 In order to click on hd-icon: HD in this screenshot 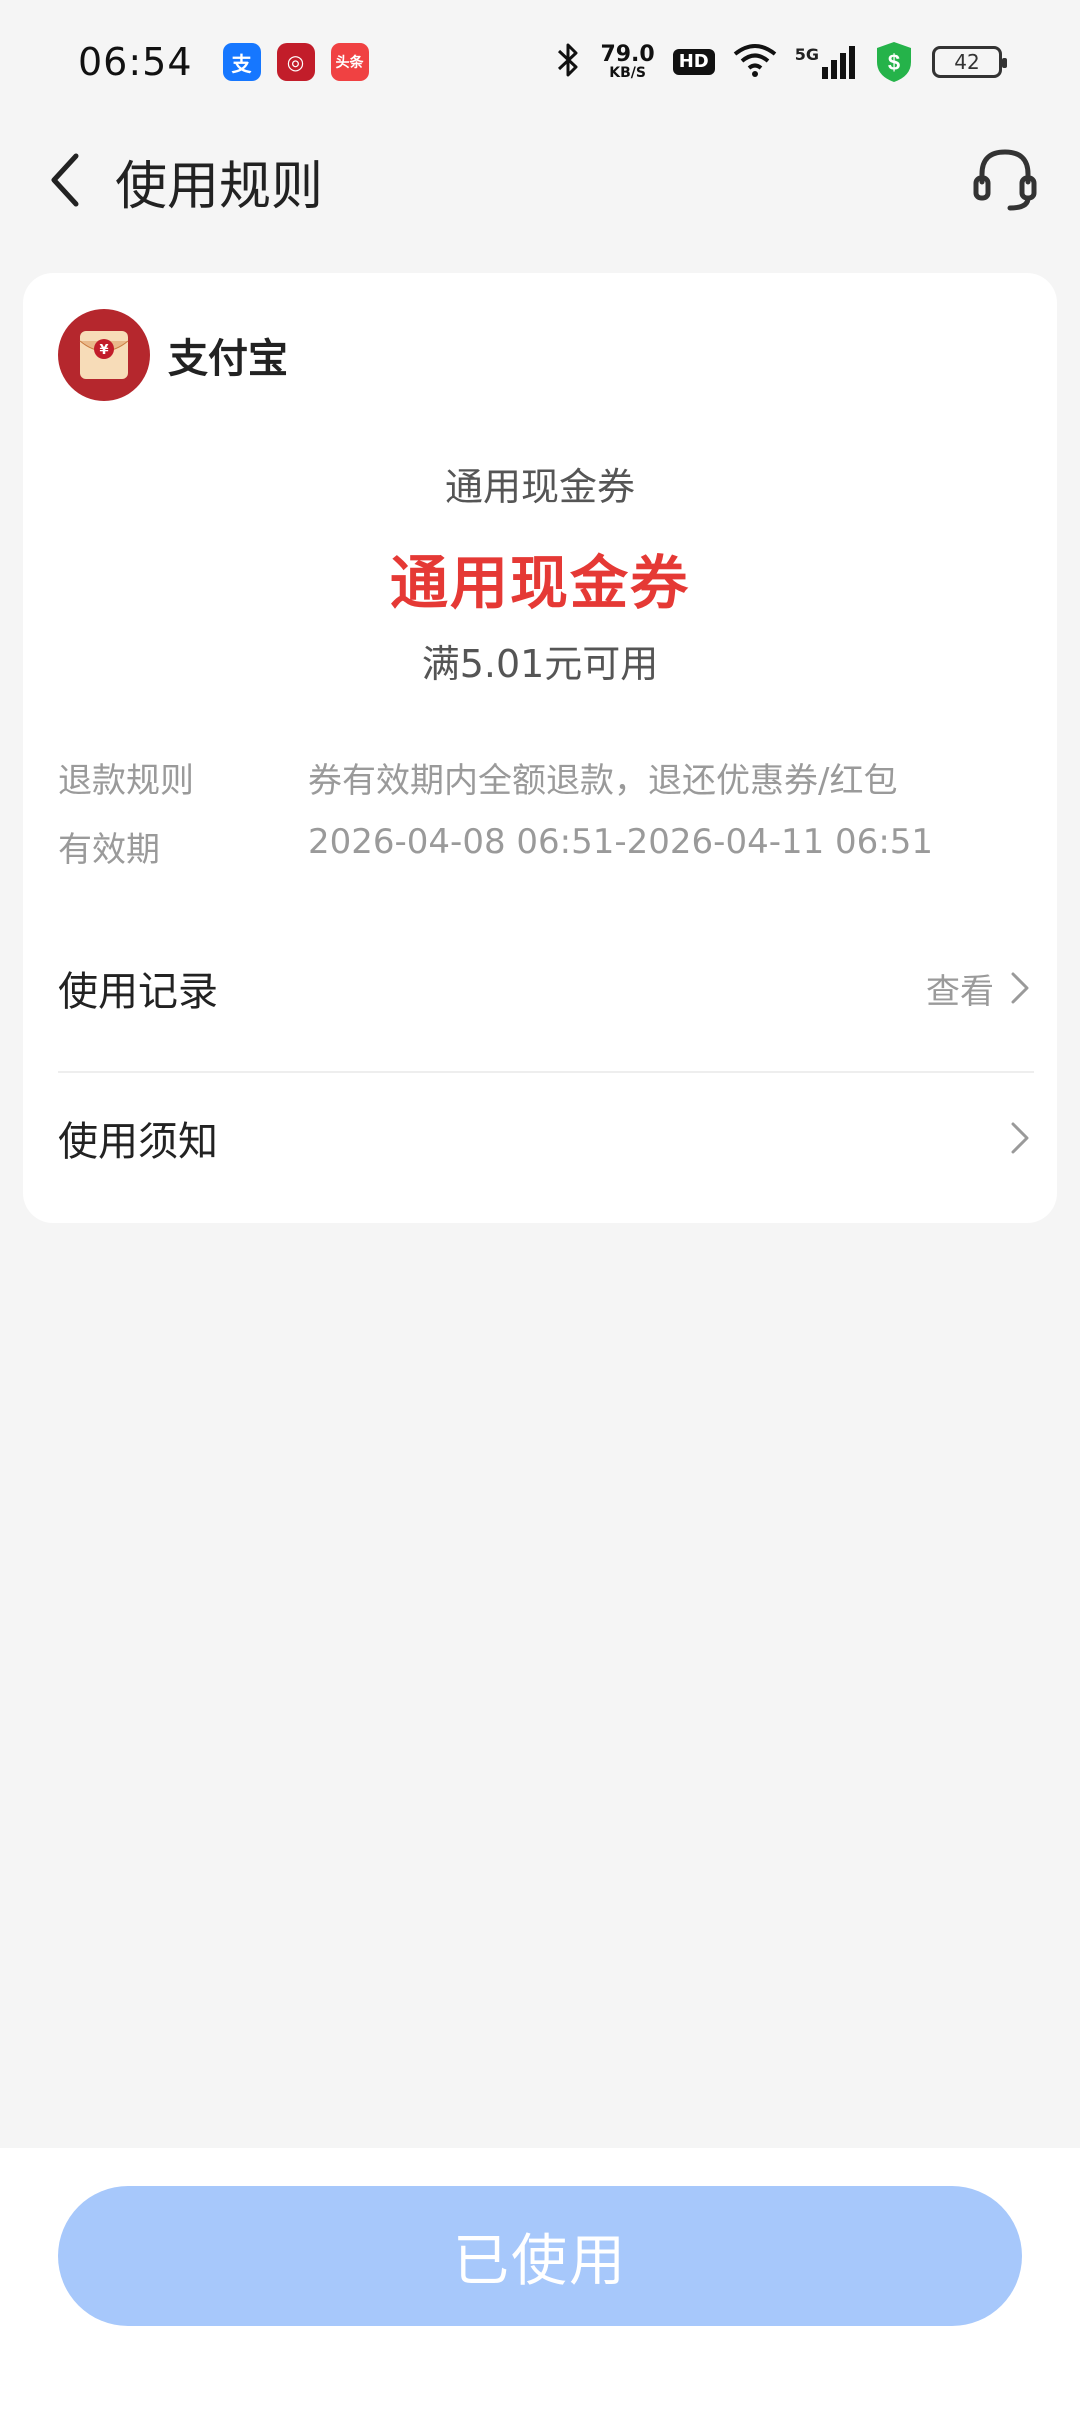, I will do `click(693, 62)`.